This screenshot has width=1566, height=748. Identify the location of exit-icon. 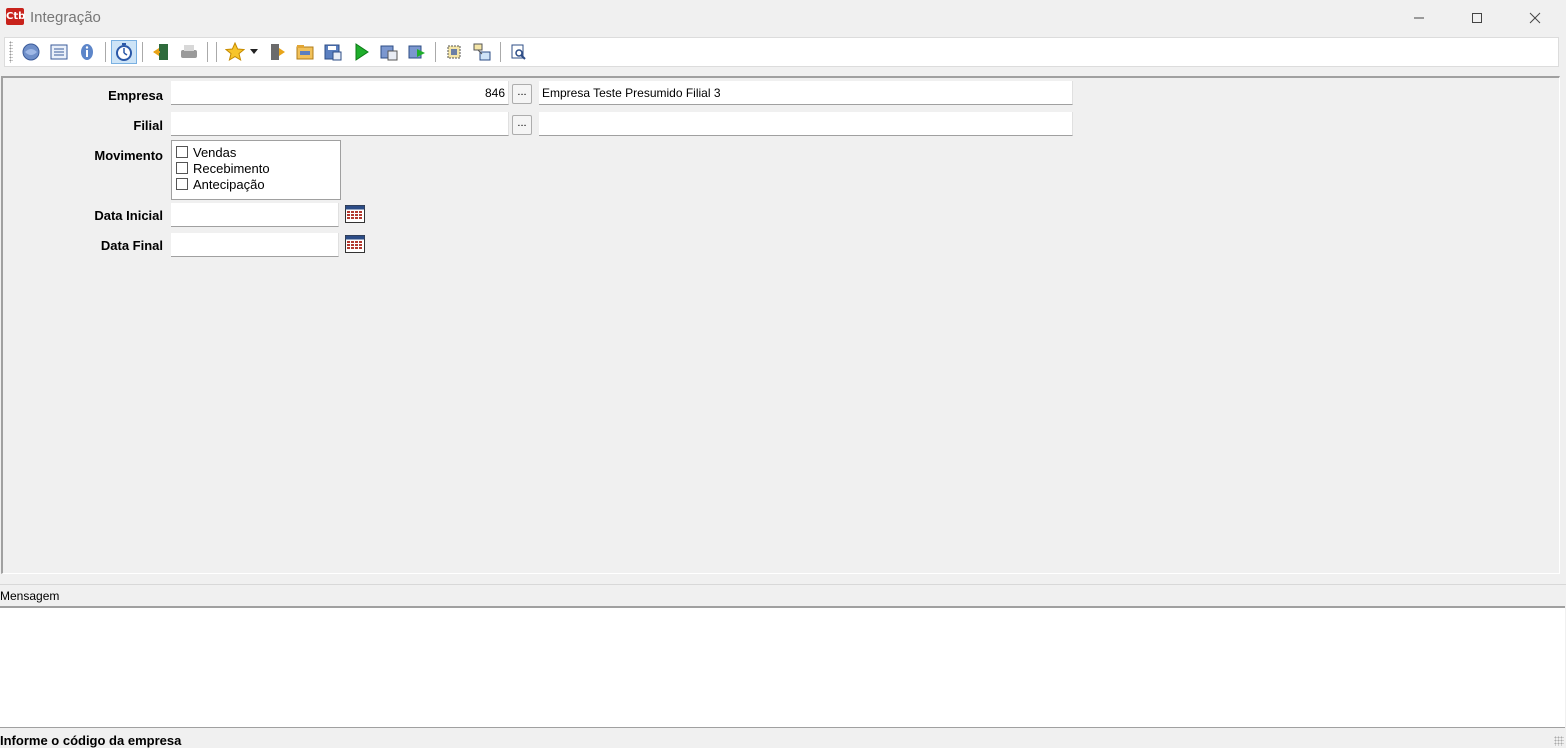
(160, 52).